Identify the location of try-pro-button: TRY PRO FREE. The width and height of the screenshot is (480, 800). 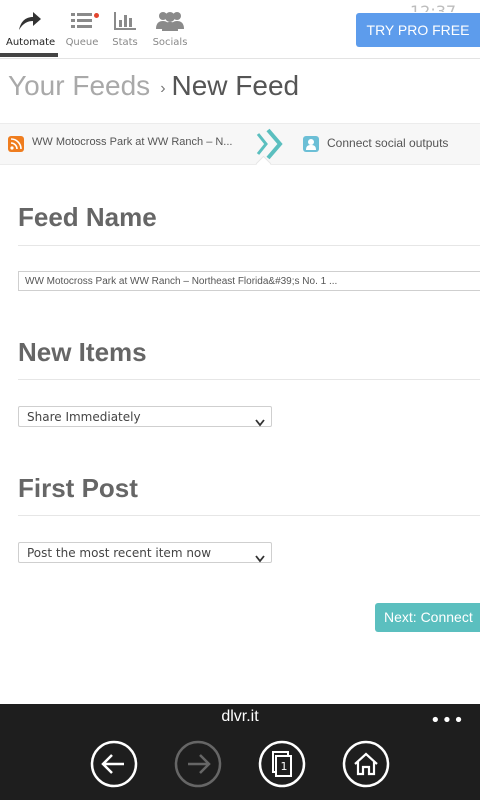
(418, 30).